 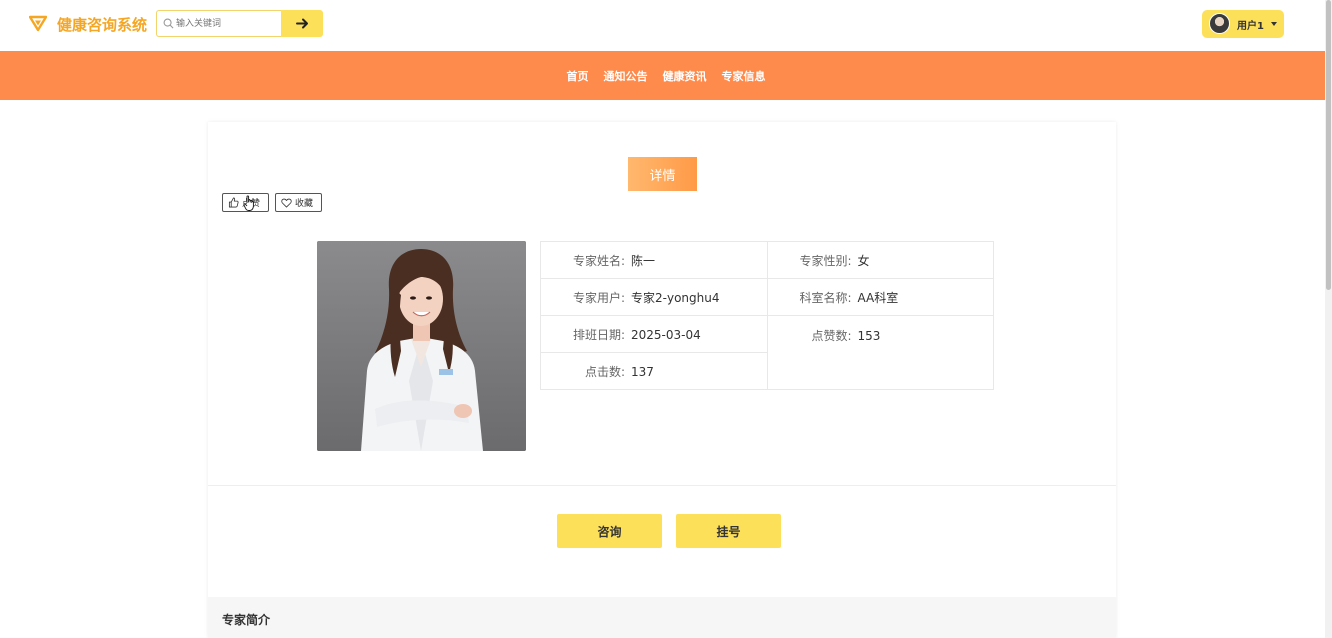 I want to click on chevron-down-icon, so click(x=1274, y=24).